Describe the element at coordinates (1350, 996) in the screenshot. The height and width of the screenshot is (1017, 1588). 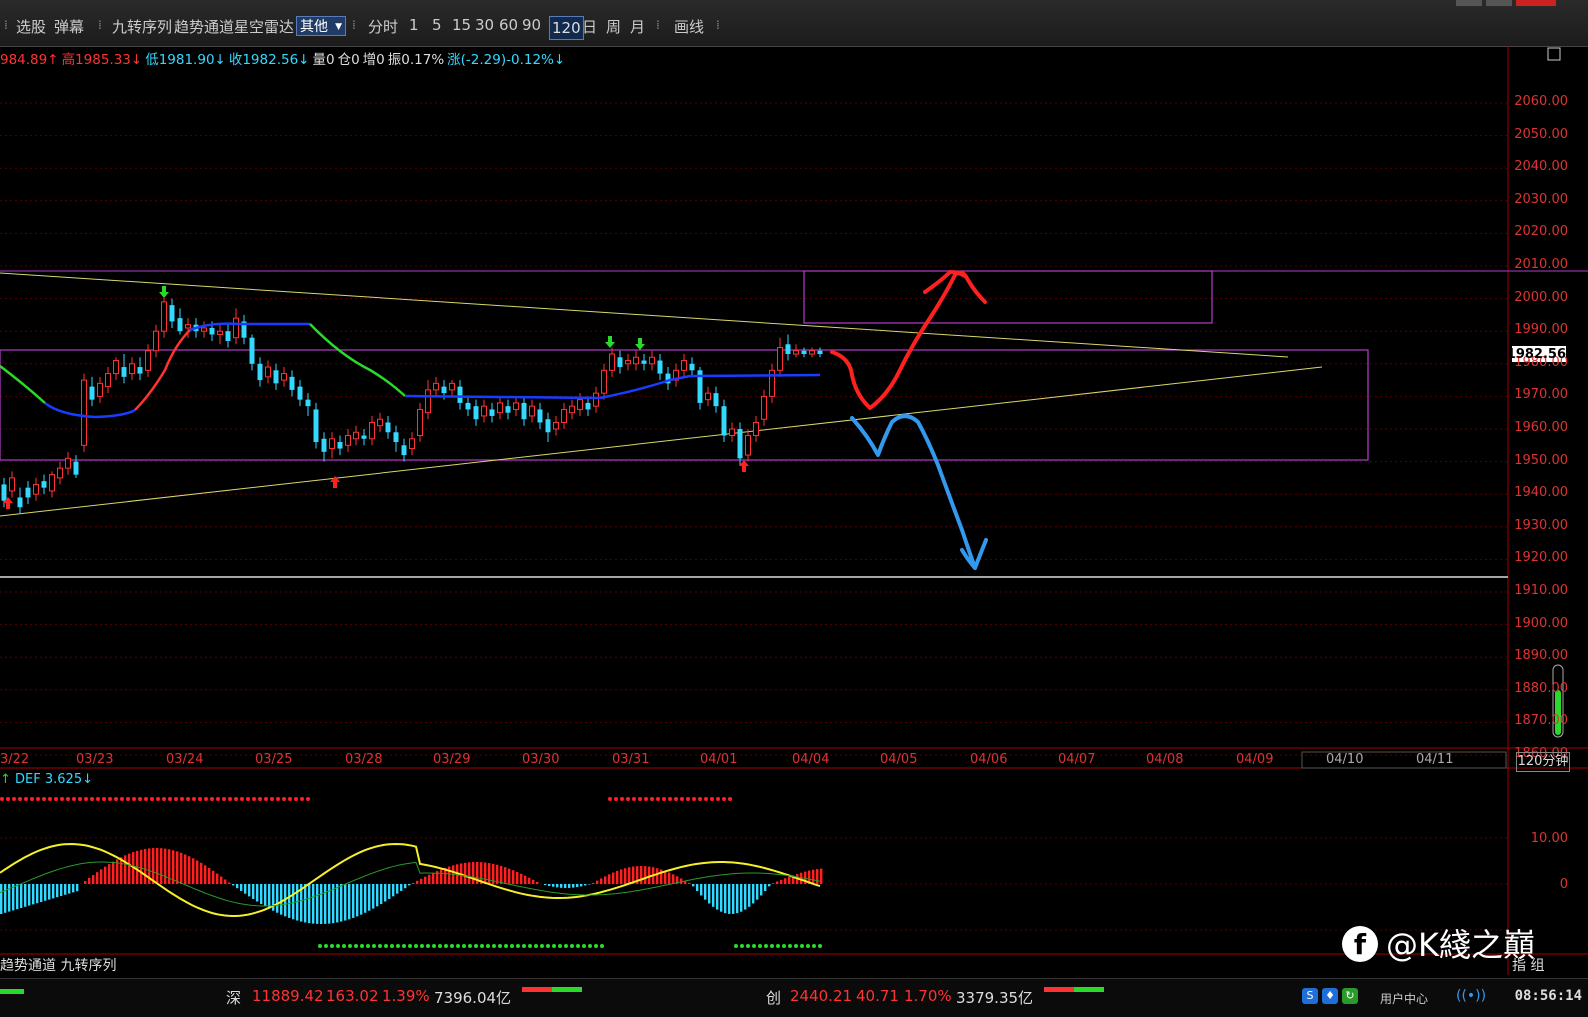
I see `refresh-icon: ↻` at that location.